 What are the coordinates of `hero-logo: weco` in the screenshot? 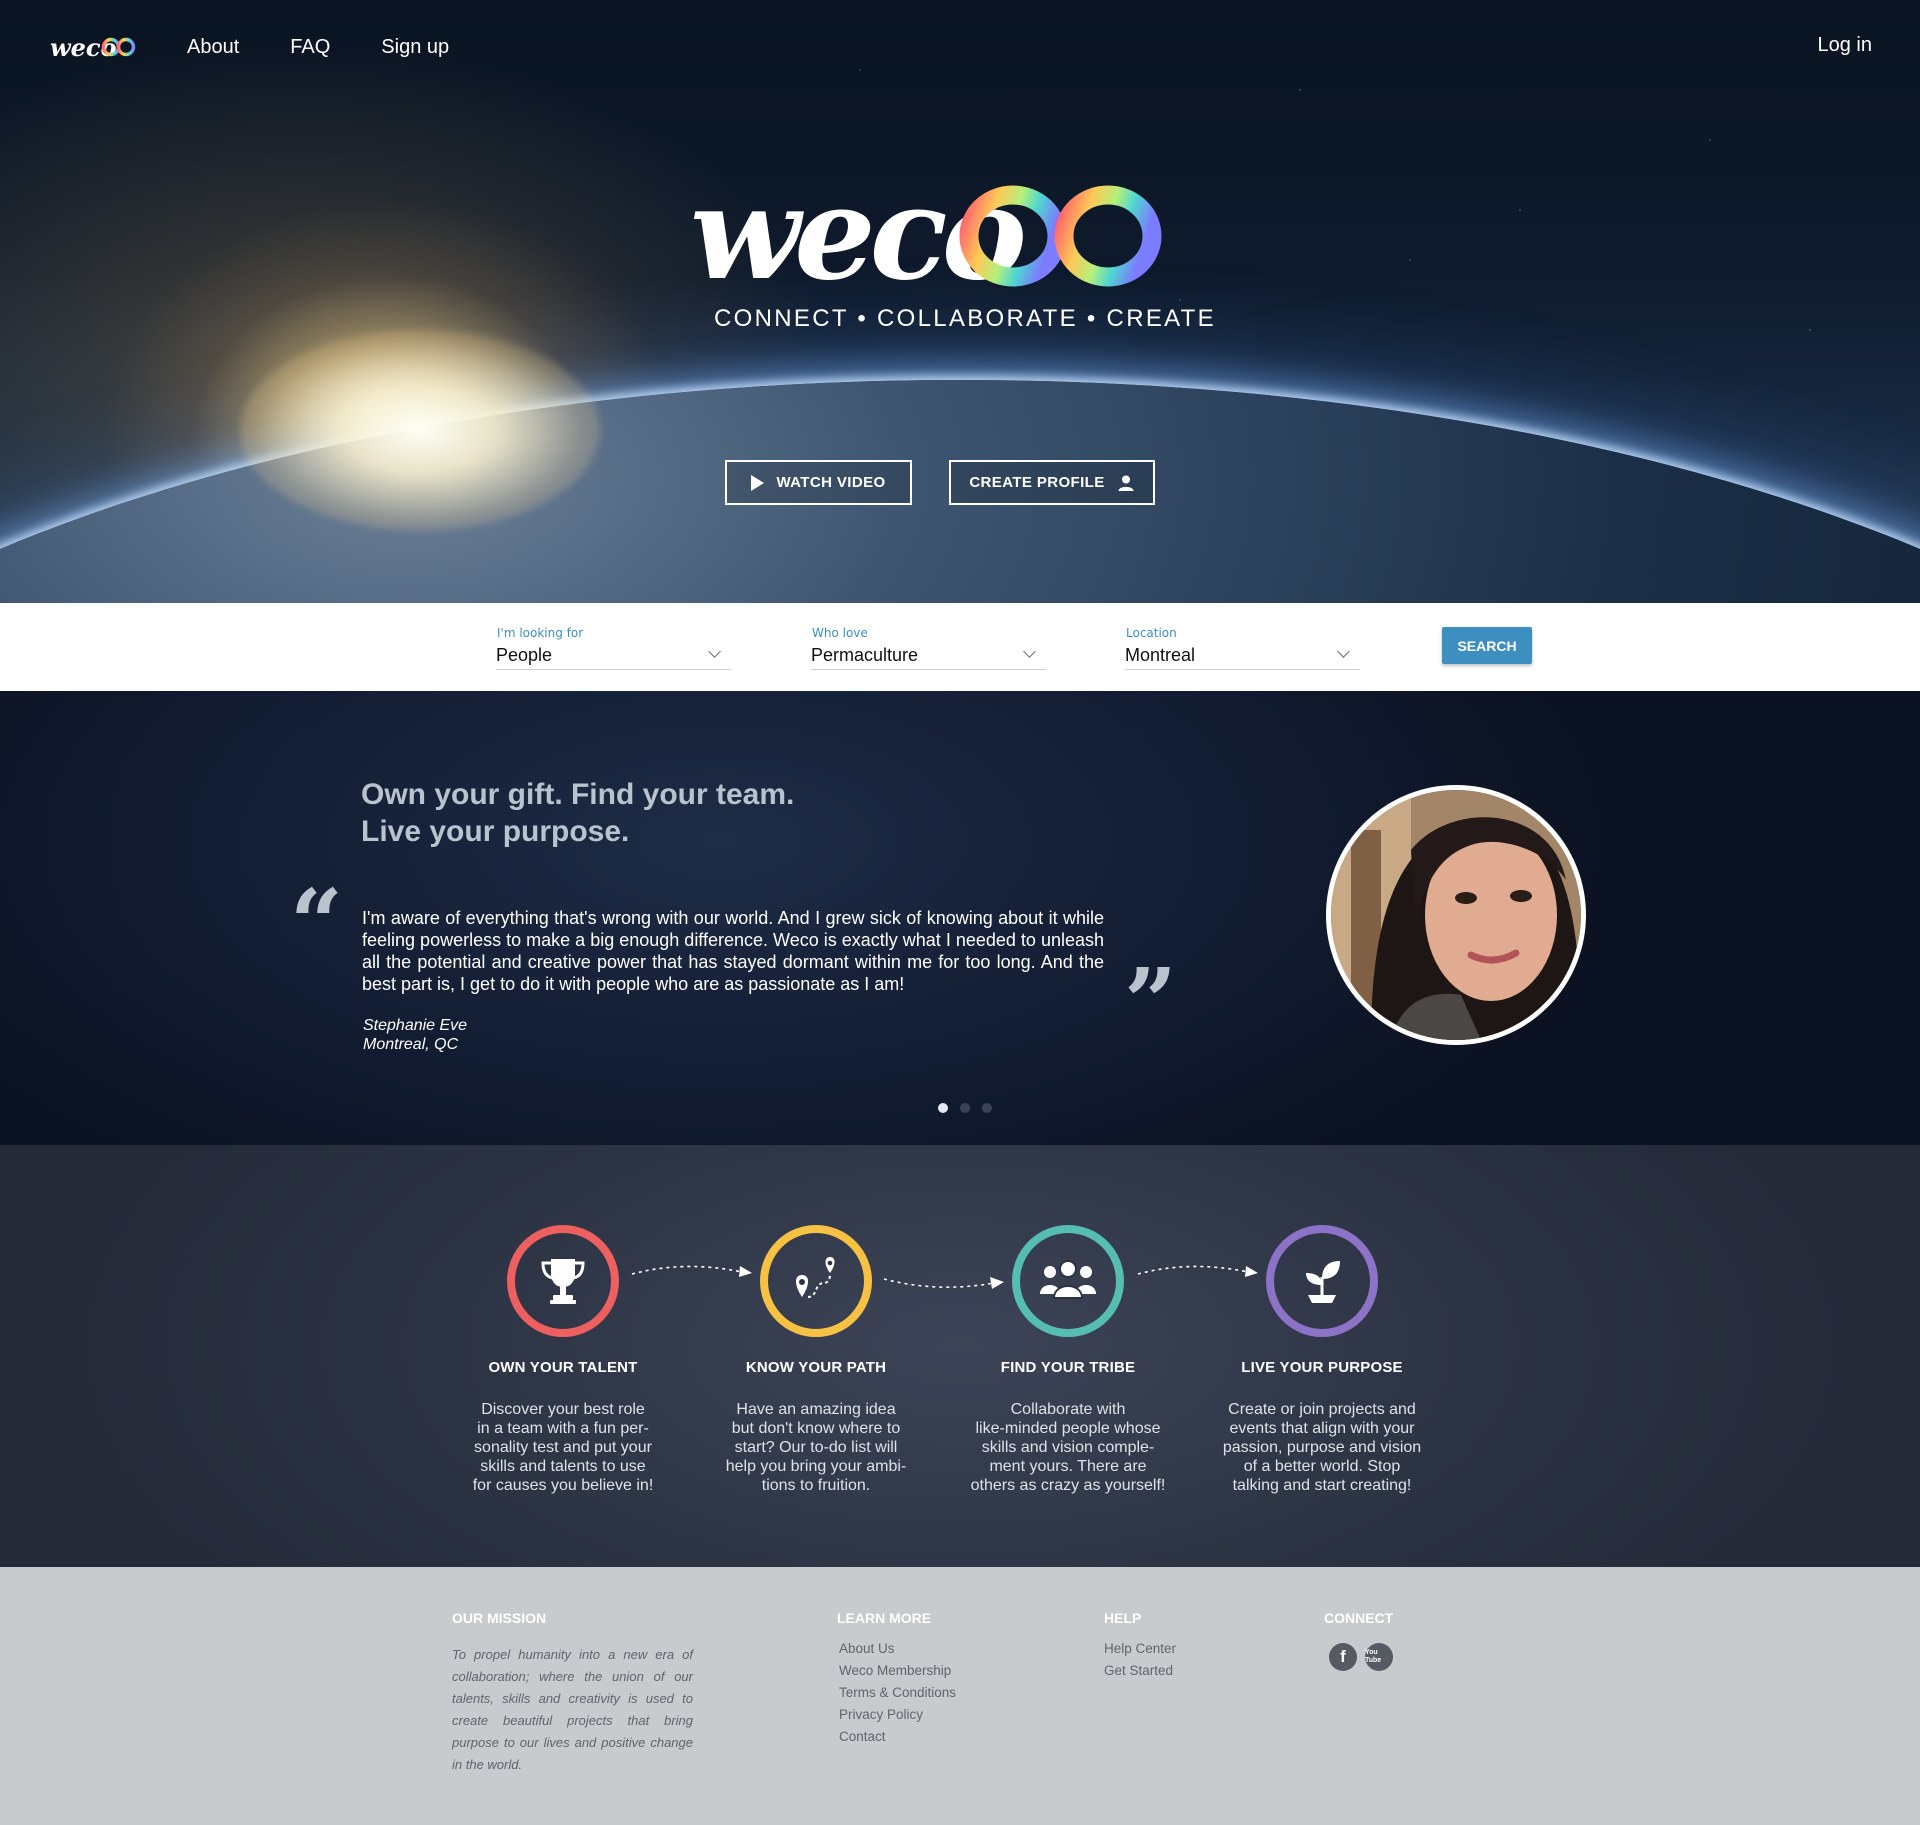 It's located at (926, 235).